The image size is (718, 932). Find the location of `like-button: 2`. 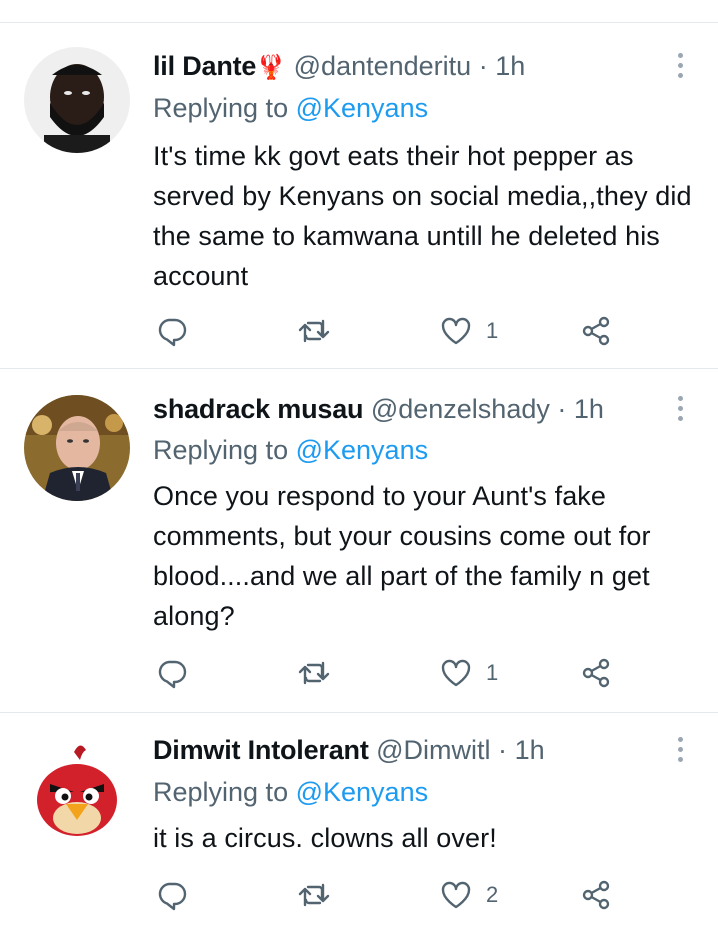

like-button: 2 is located at coordinates (469, 895).